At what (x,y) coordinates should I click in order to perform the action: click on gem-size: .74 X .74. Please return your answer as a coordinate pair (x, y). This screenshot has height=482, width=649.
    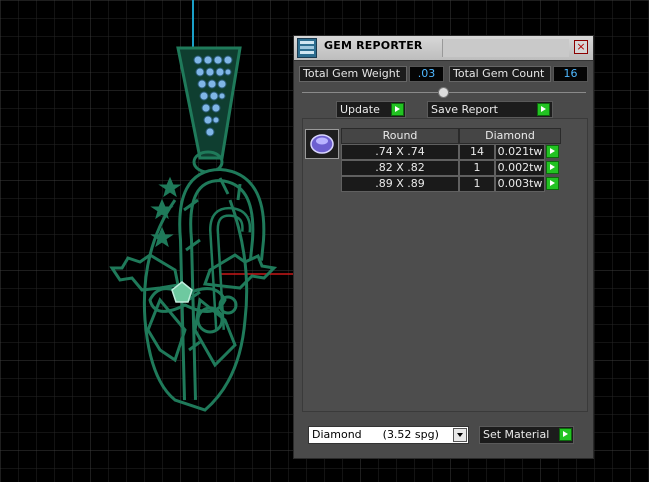
    Looking at the image, I should click on (400, 152).